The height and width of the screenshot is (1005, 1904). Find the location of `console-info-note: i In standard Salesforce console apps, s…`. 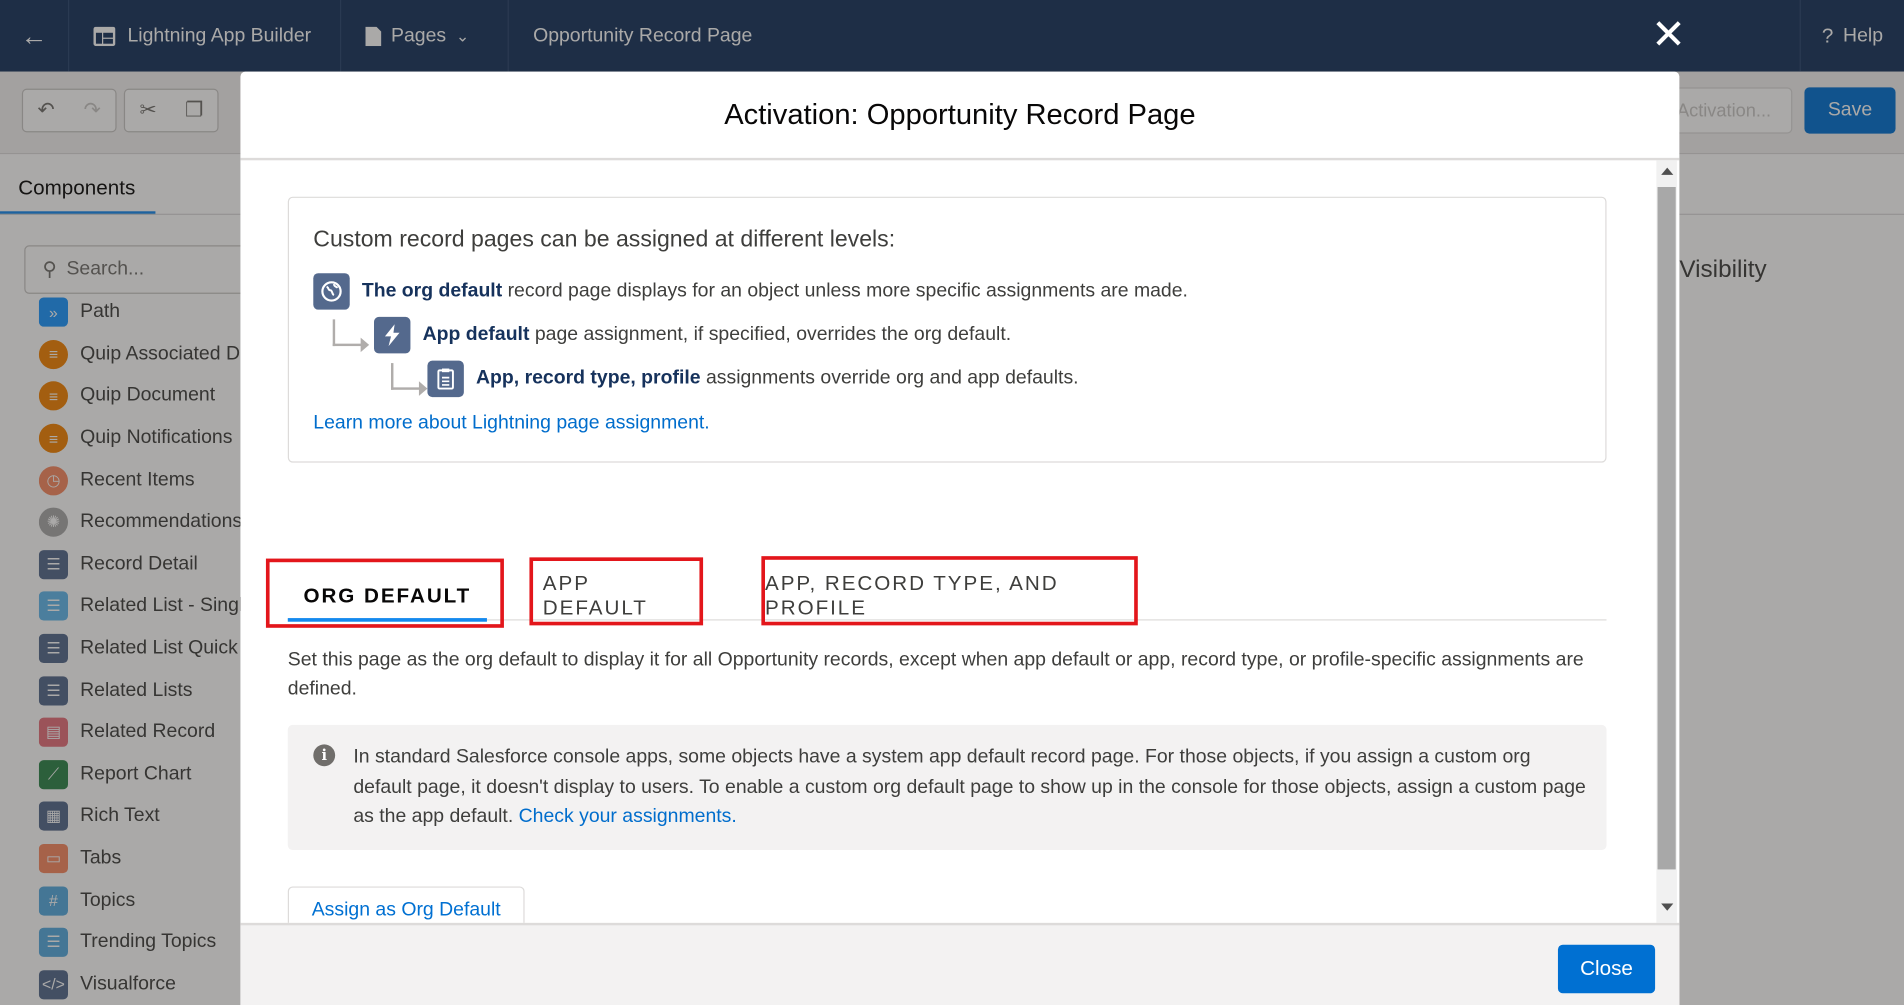

console-info-note: i In standard Salesforce console apps, s… is located at coordinates (947, 787).